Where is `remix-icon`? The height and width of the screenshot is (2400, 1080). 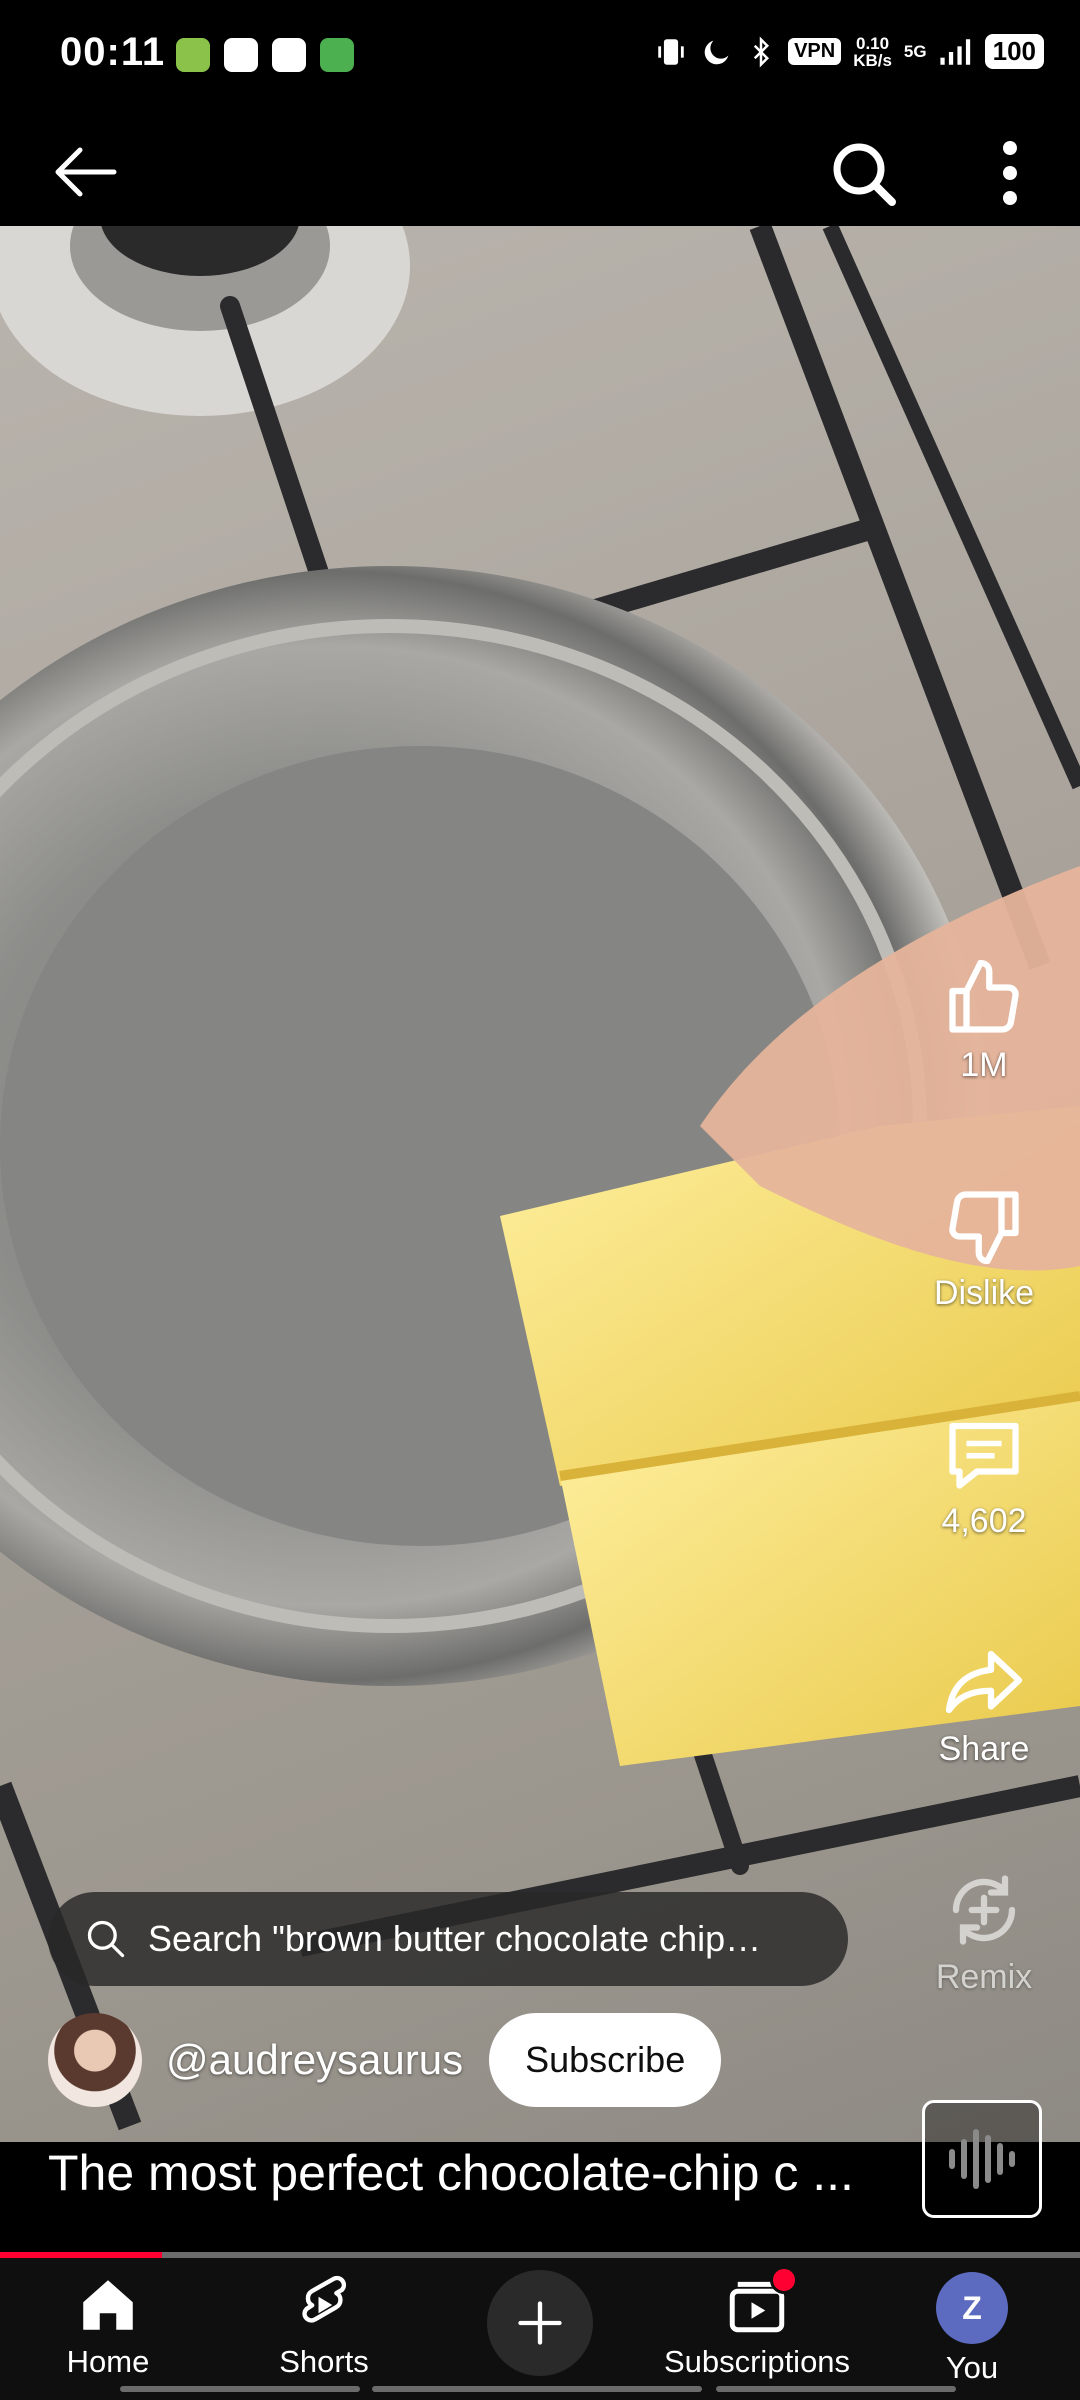
remix-icon is located at coordinates (984, 1910).